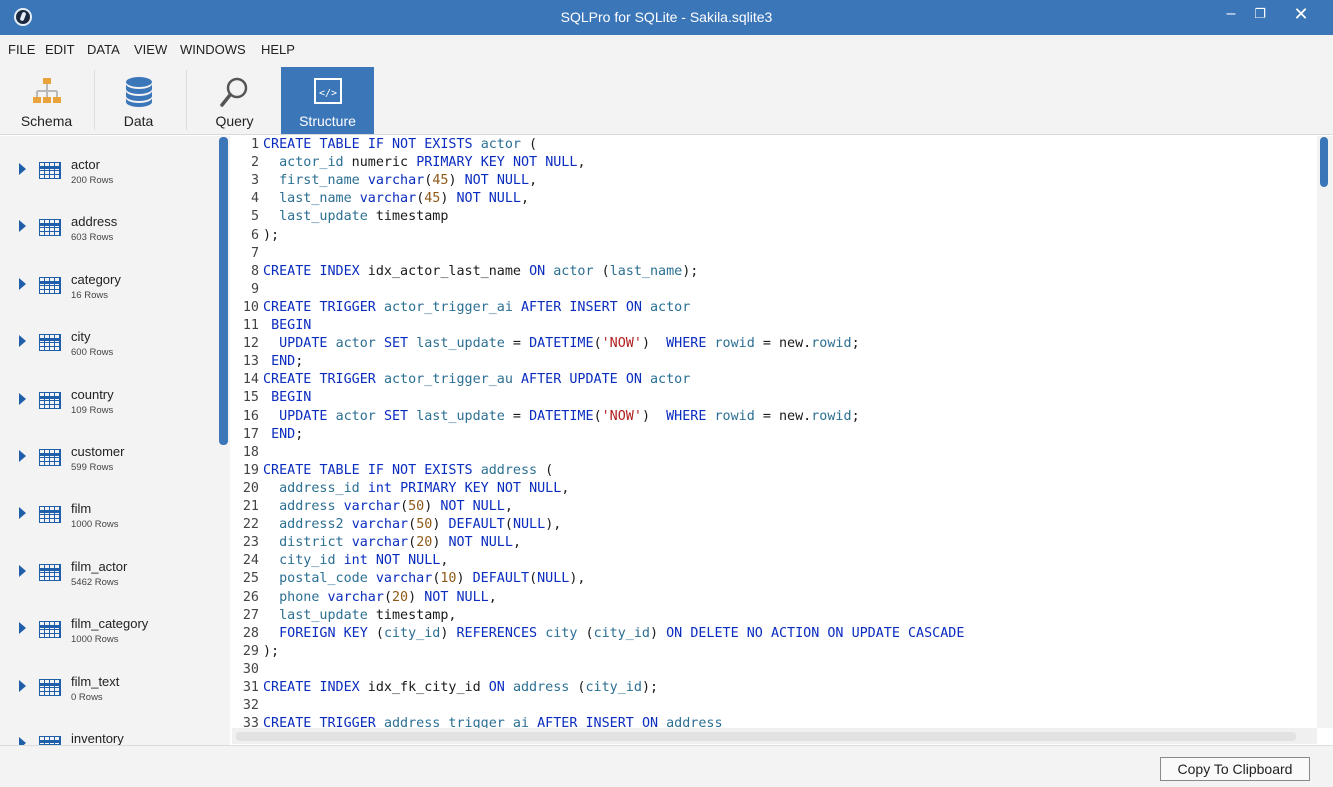 This screenshot has height=787, width=1333. What do you see at coordinates (186, 100) in the screenshot?
I see `toolbar-divider` at bounding box center [186, 100].